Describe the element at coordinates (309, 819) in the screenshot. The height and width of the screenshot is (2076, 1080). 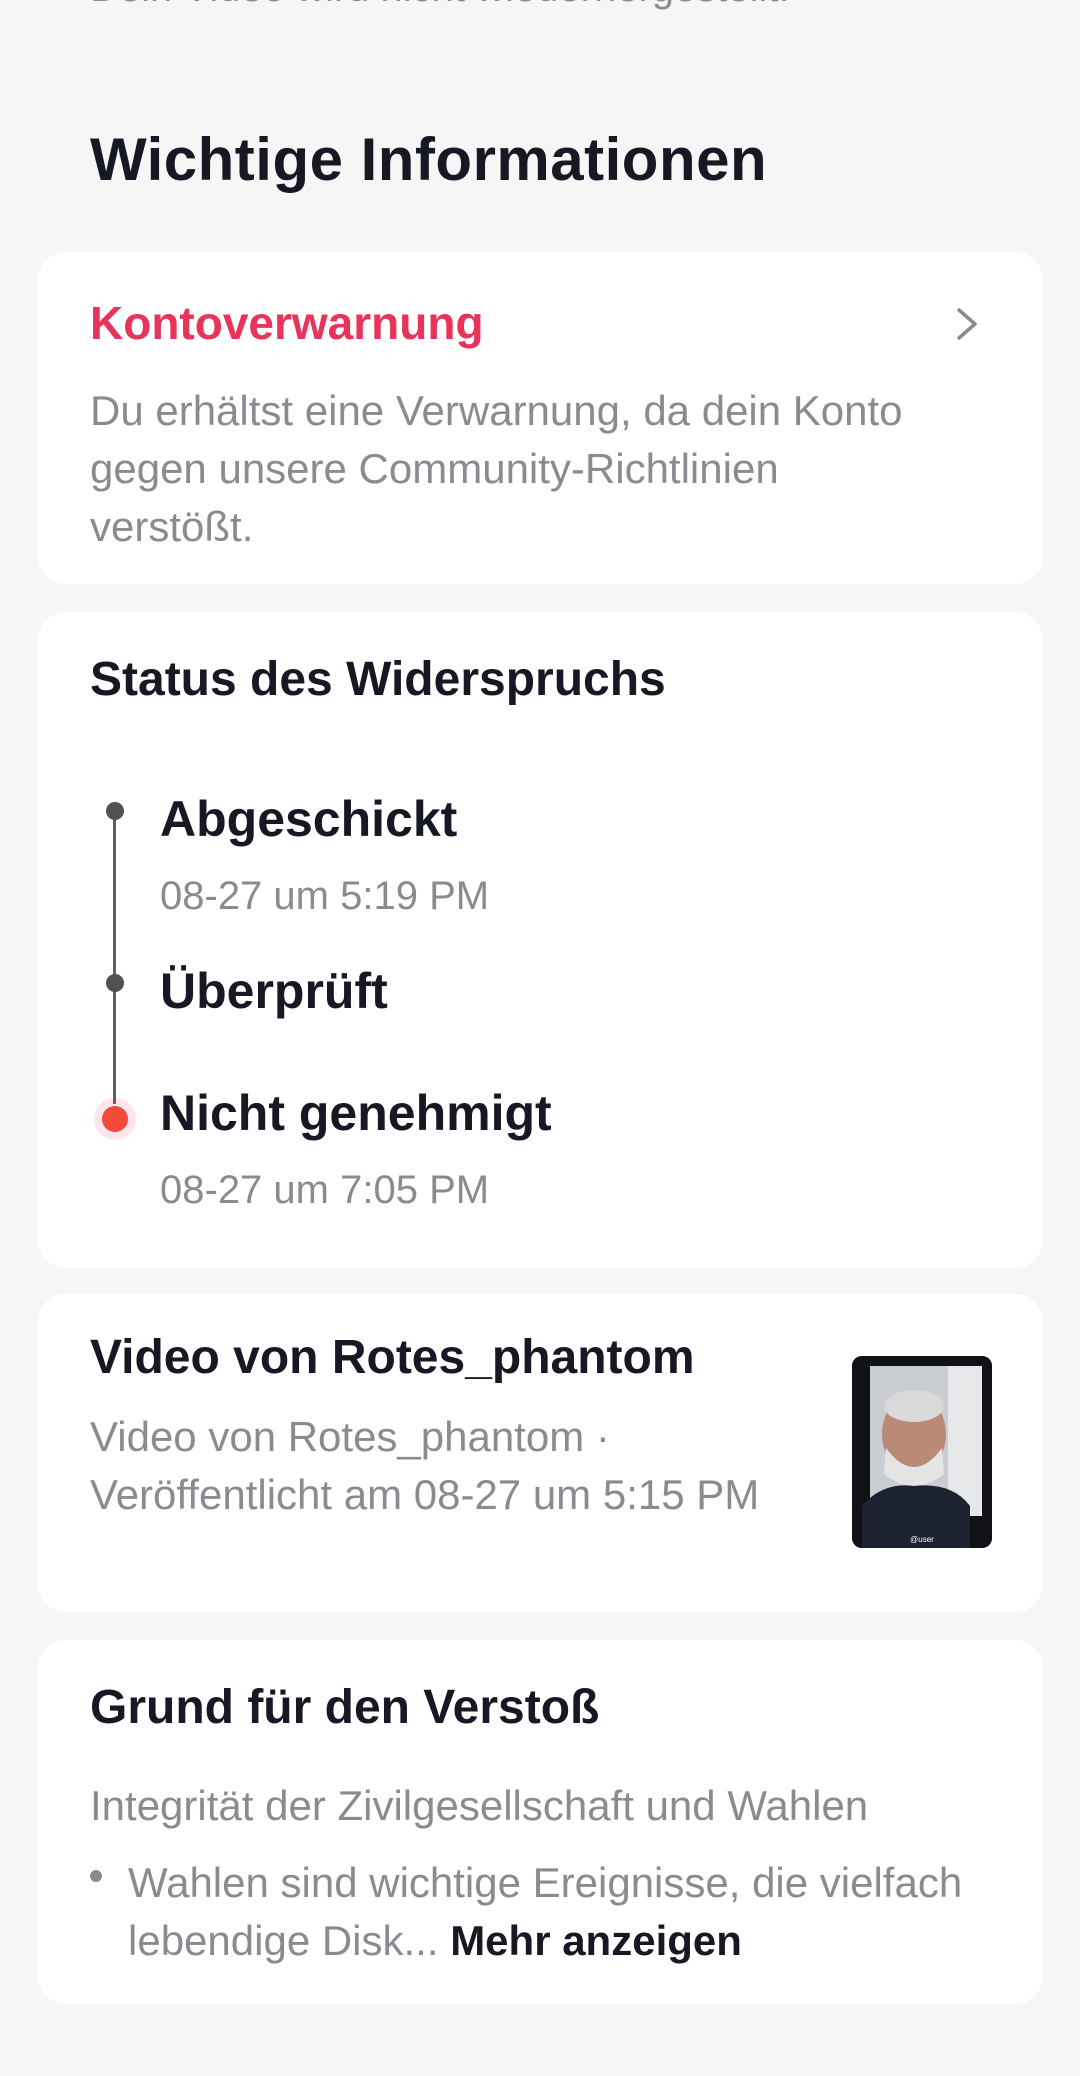
I see `step-submitted-title: Abgeschickt` at that location.